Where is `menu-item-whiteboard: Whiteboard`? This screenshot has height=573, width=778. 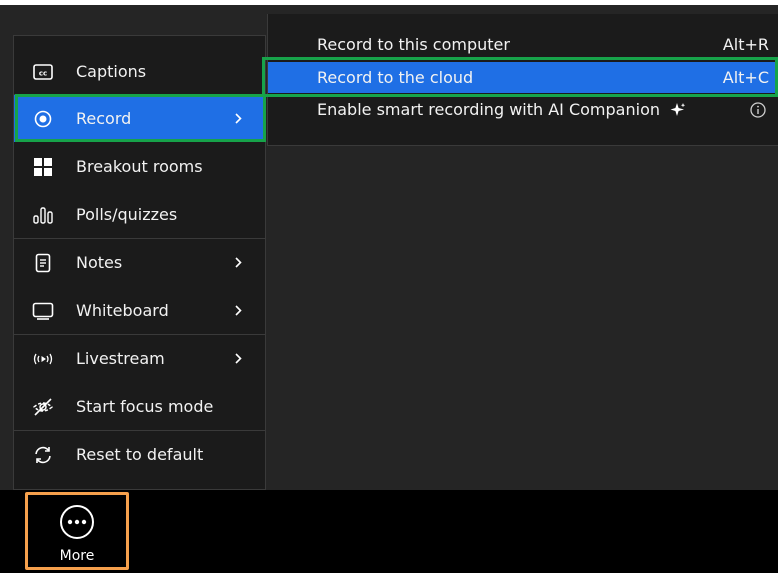
menu-item-whiteboard: Whiteboard is located at coordinates (139, 310).